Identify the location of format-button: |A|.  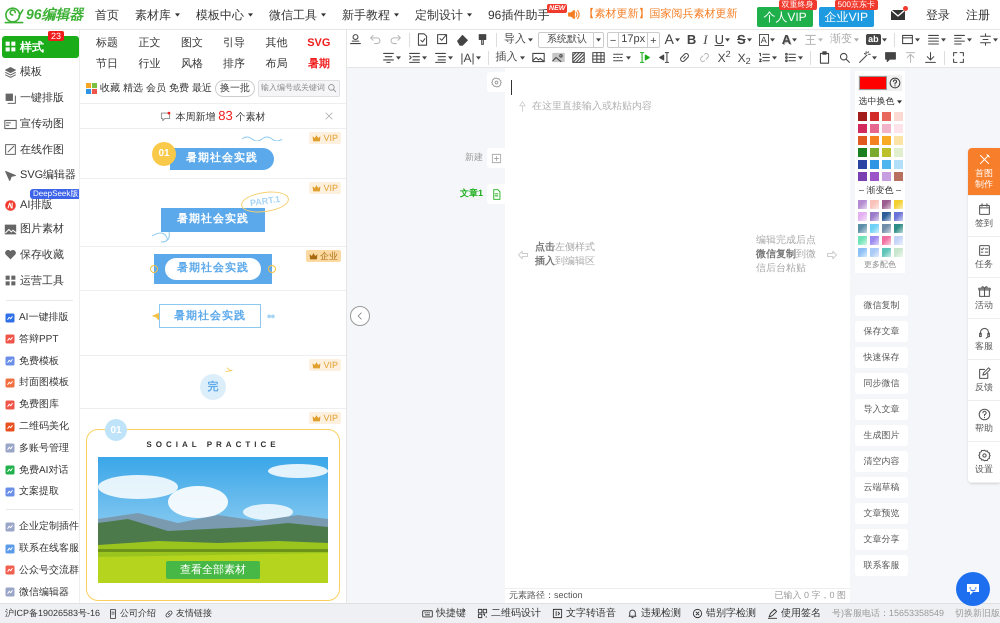
(470, 57).